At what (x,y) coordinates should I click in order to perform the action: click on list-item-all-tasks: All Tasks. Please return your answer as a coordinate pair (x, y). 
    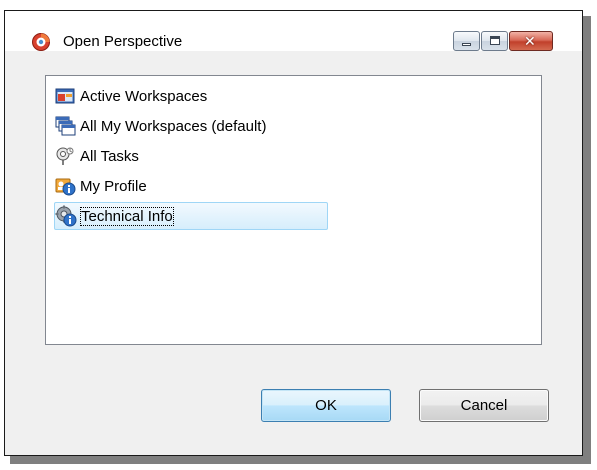
    Looking at the image, I should click on (96, 156).